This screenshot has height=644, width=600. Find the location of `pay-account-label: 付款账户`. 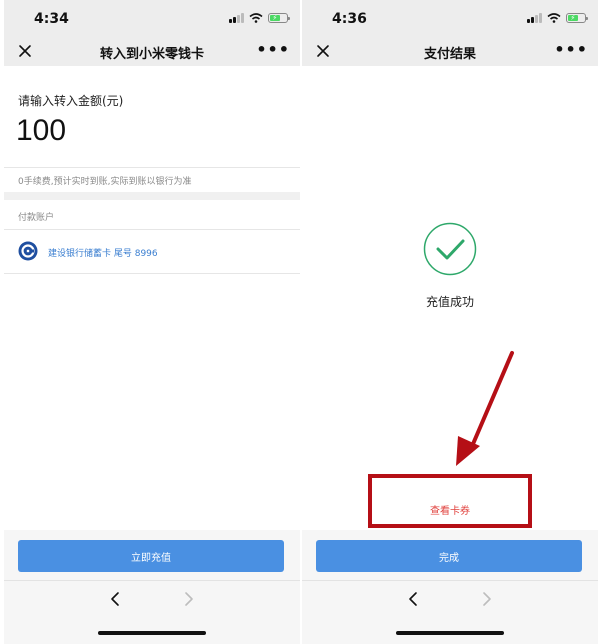

pay-account-label: 付款账户 is located at coordinates (36, 218).